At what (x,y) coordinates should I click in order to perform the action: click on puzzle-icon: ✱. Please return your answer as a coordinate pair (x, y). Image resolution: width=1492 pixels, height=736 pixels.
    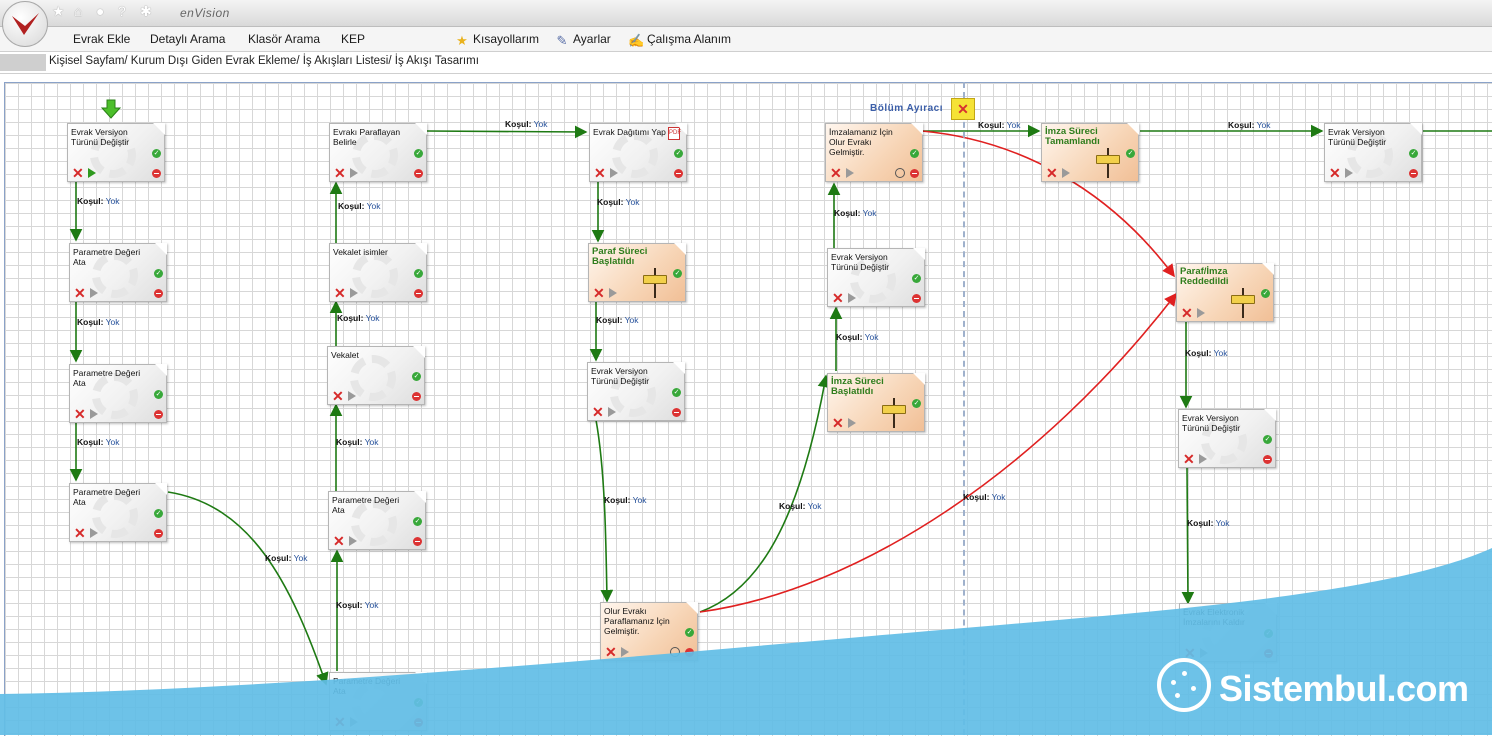
    Looking at the image, I should click on (147, 11).